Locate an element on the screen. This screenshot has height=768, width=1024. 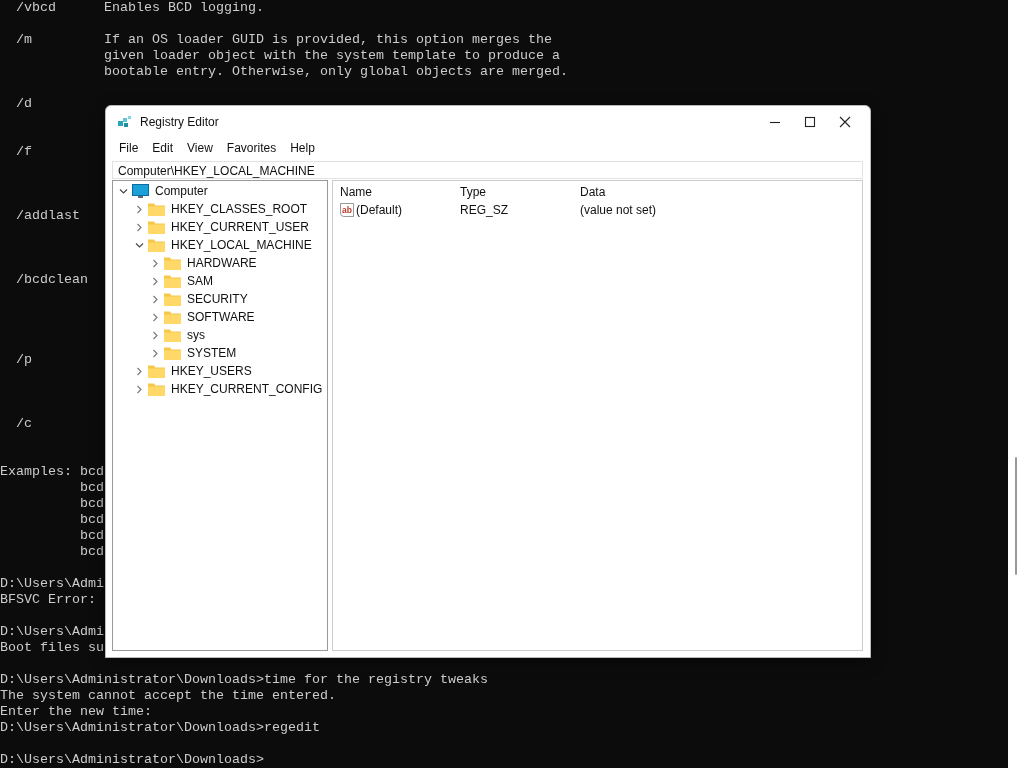
command-option: /d is located at coordinates (60, 104).